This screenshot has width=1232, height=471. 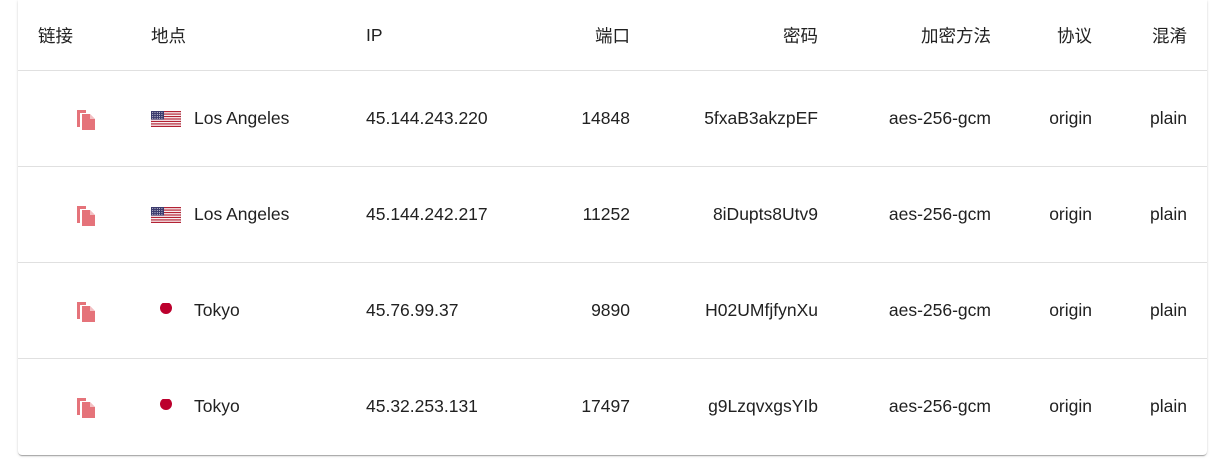 I want to click on ip-cell: 45.144.242.217, so click(x=427, y=214).